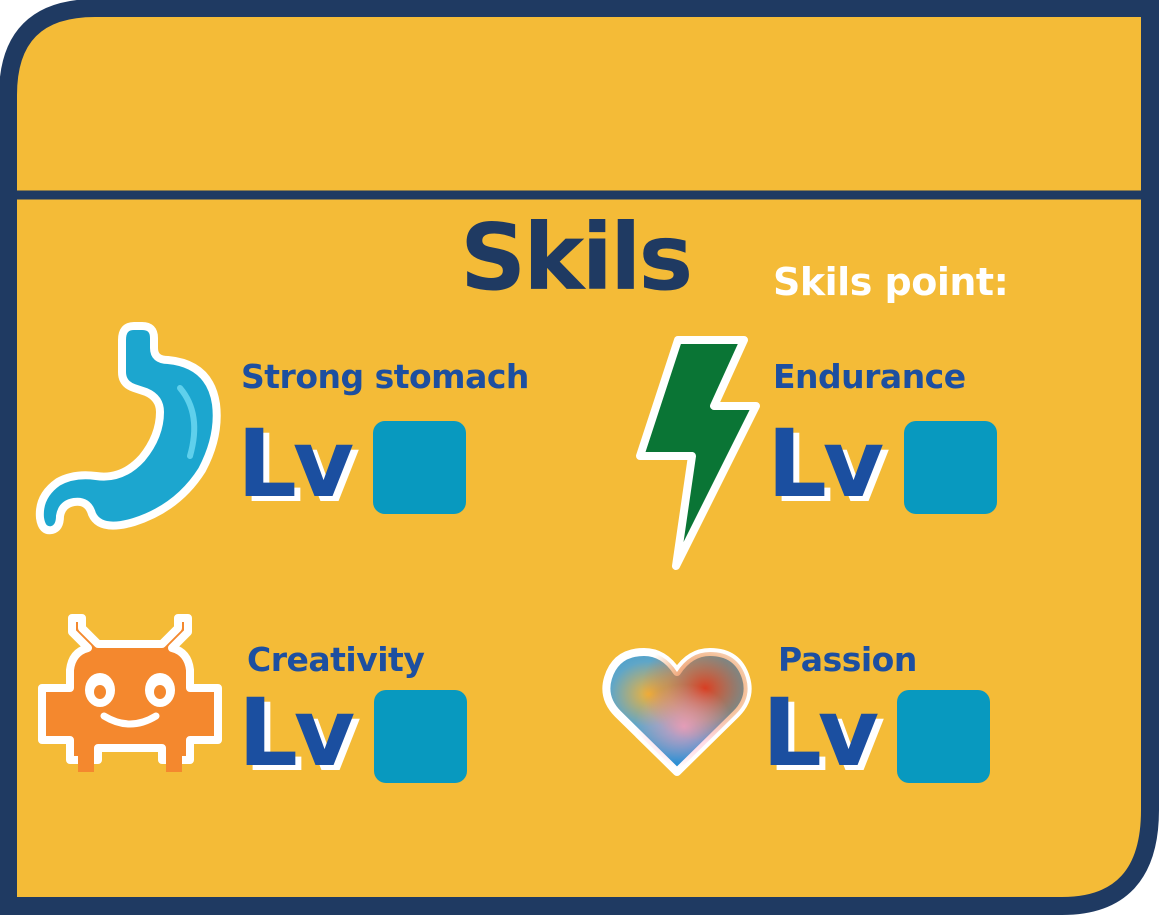  I want to click on skill-level-box-passion, so click(943, 736).